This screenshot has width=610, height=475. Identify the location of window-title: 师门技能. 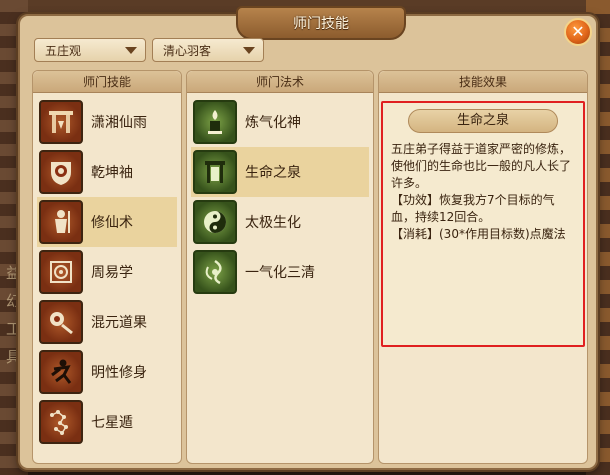
(321, 24).